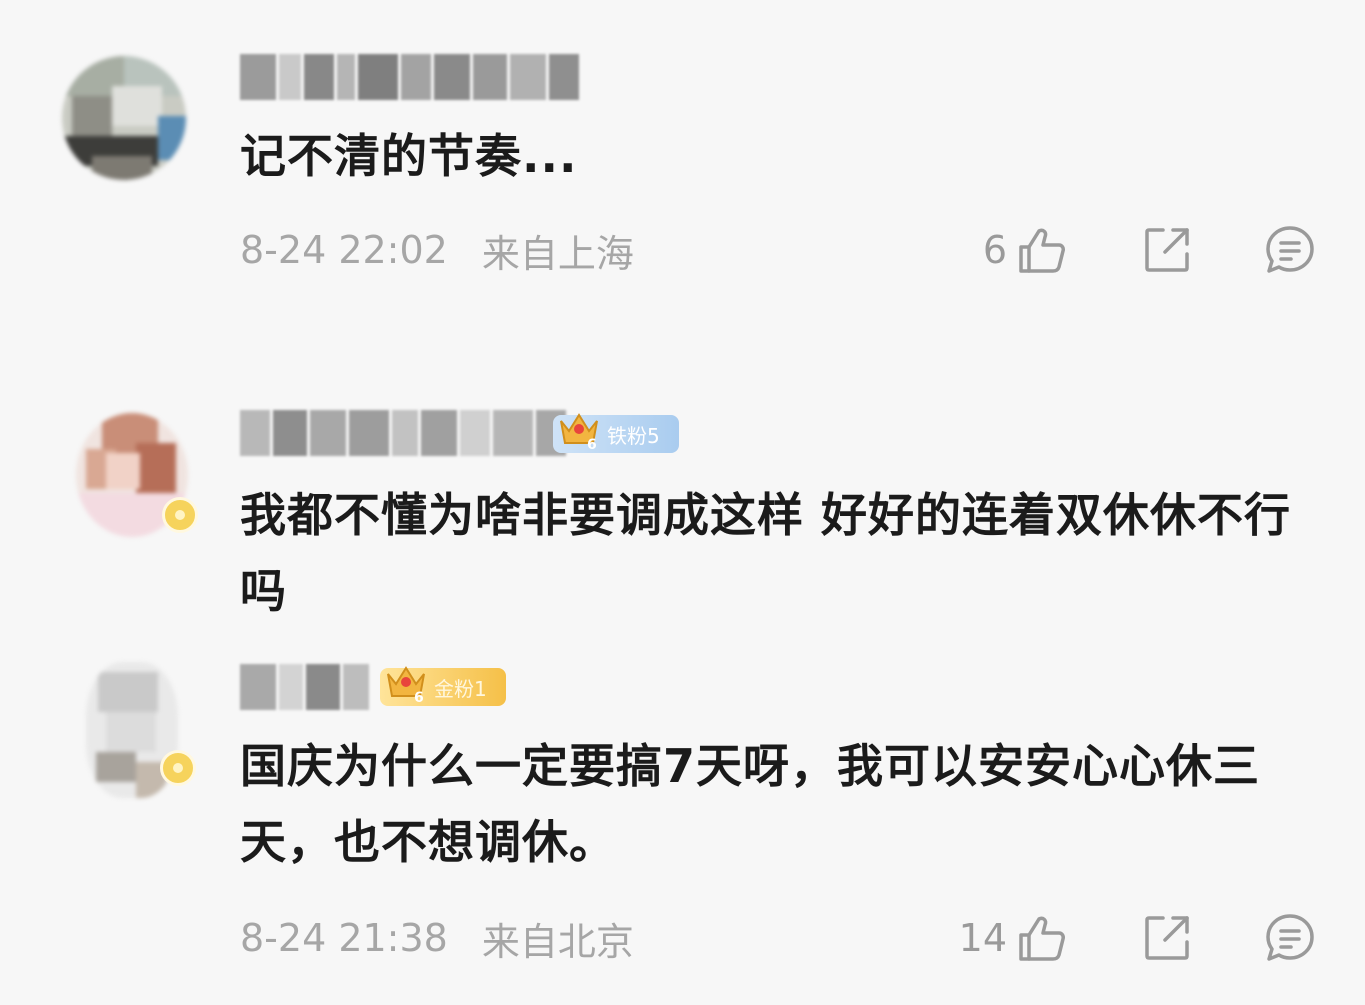  Describe the element at coordinates (460, 688) in the screenshot. I see `fan-badge-label: 金粉1` at that location.